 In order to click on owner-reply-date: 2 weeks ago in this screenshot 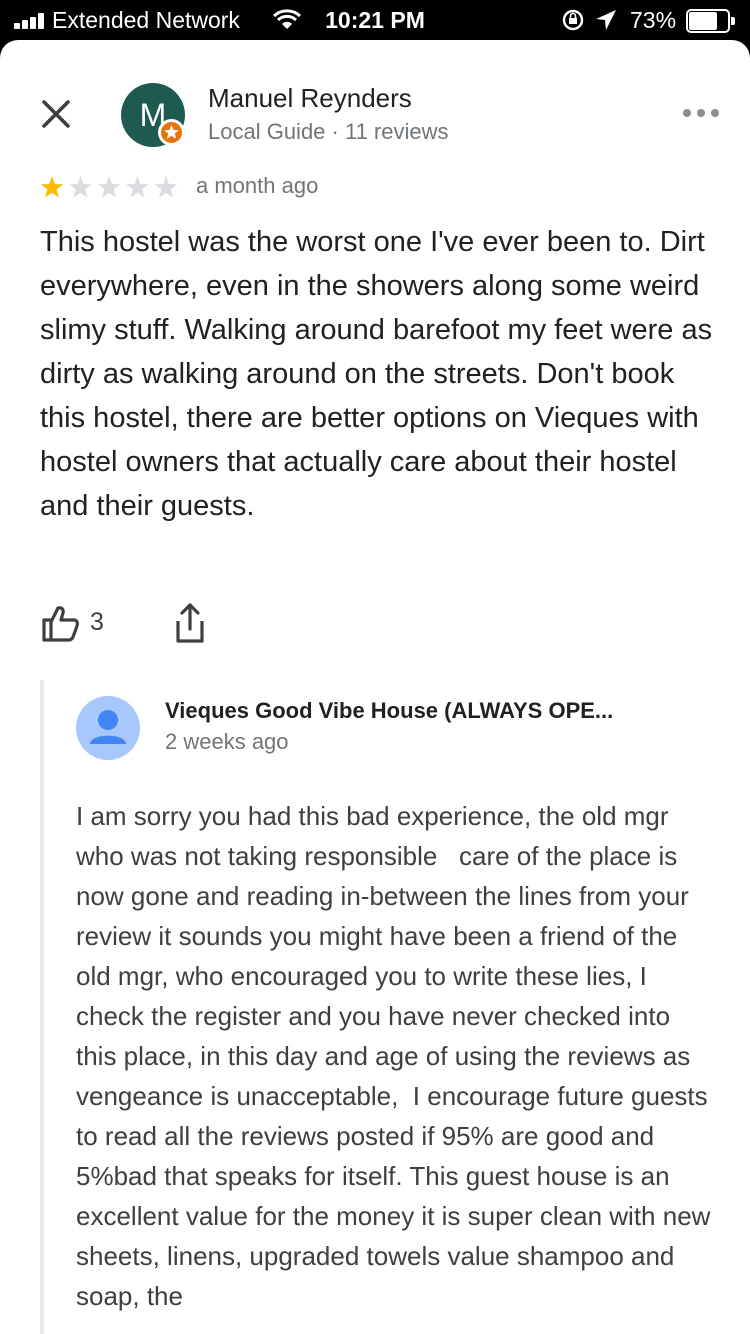, I will do `click(227, 741)`.